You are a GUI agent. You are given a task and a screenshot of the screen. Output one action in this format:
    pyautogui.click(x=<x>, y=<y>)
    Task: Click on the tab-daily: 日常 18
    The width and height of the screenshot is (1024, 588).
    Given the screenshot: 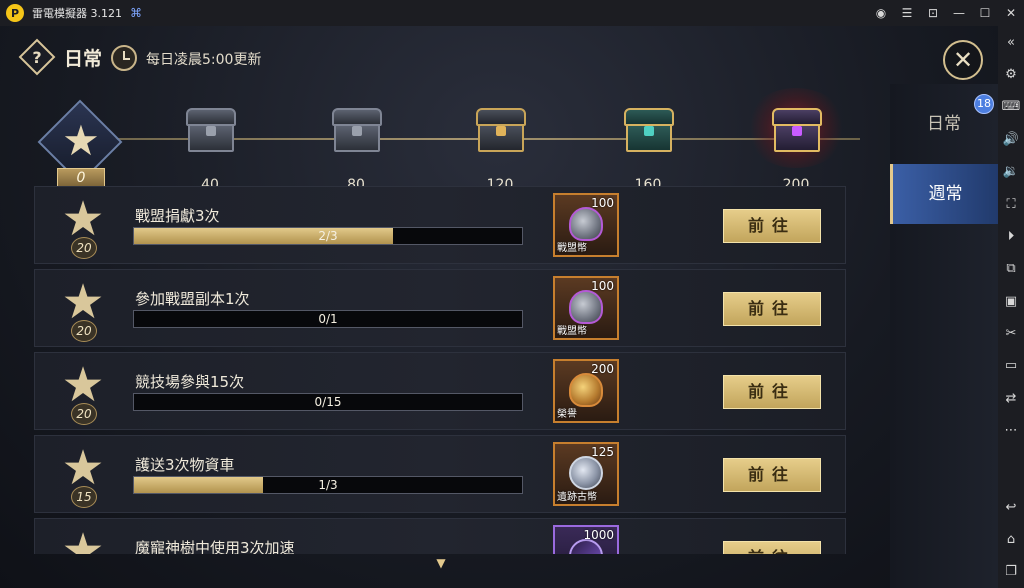 What is the action you would take?
    pyautogui.click(x=944, y=124)
    